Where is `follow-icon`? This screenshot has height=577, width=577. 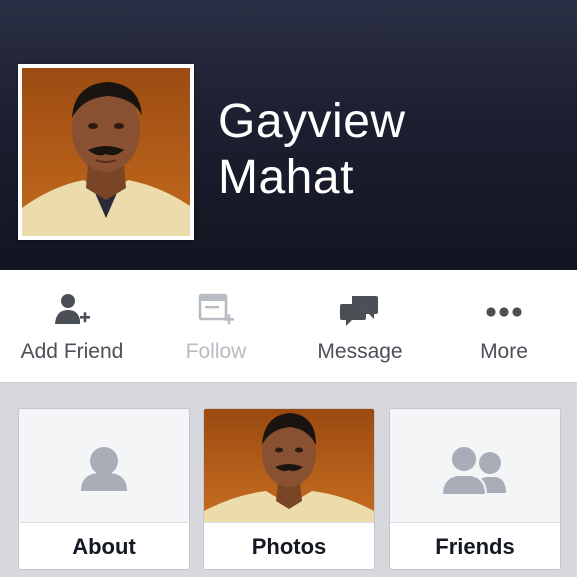 follow-icon is located at coordinates (216, 309).